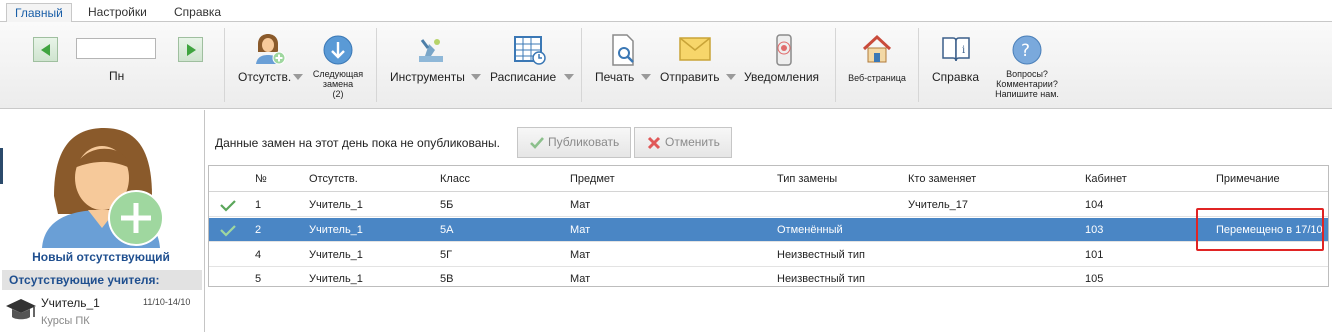  I want to click on cell-class: 5В, so click(447, 279).